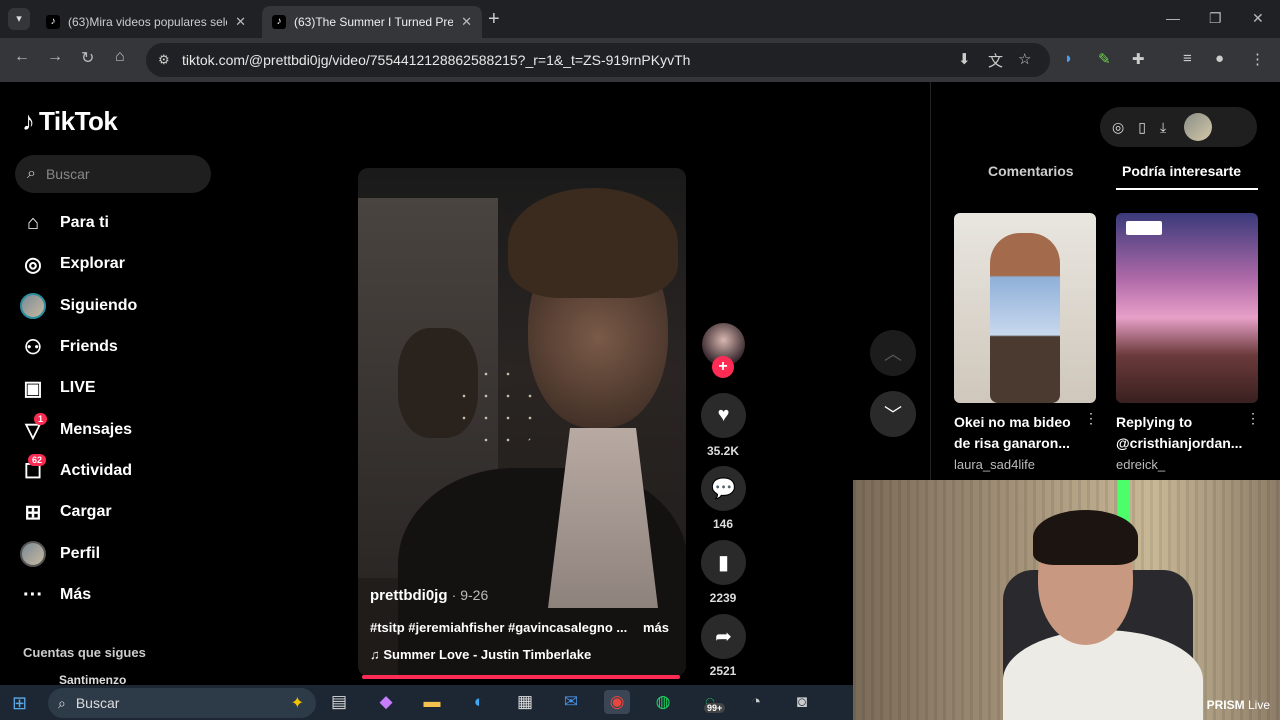 This screenshot has width=1280, height=720. Describe the element at coordinates (1140, 464) in the screenshot. I see `recommended-video-author: edreick_` at that location.